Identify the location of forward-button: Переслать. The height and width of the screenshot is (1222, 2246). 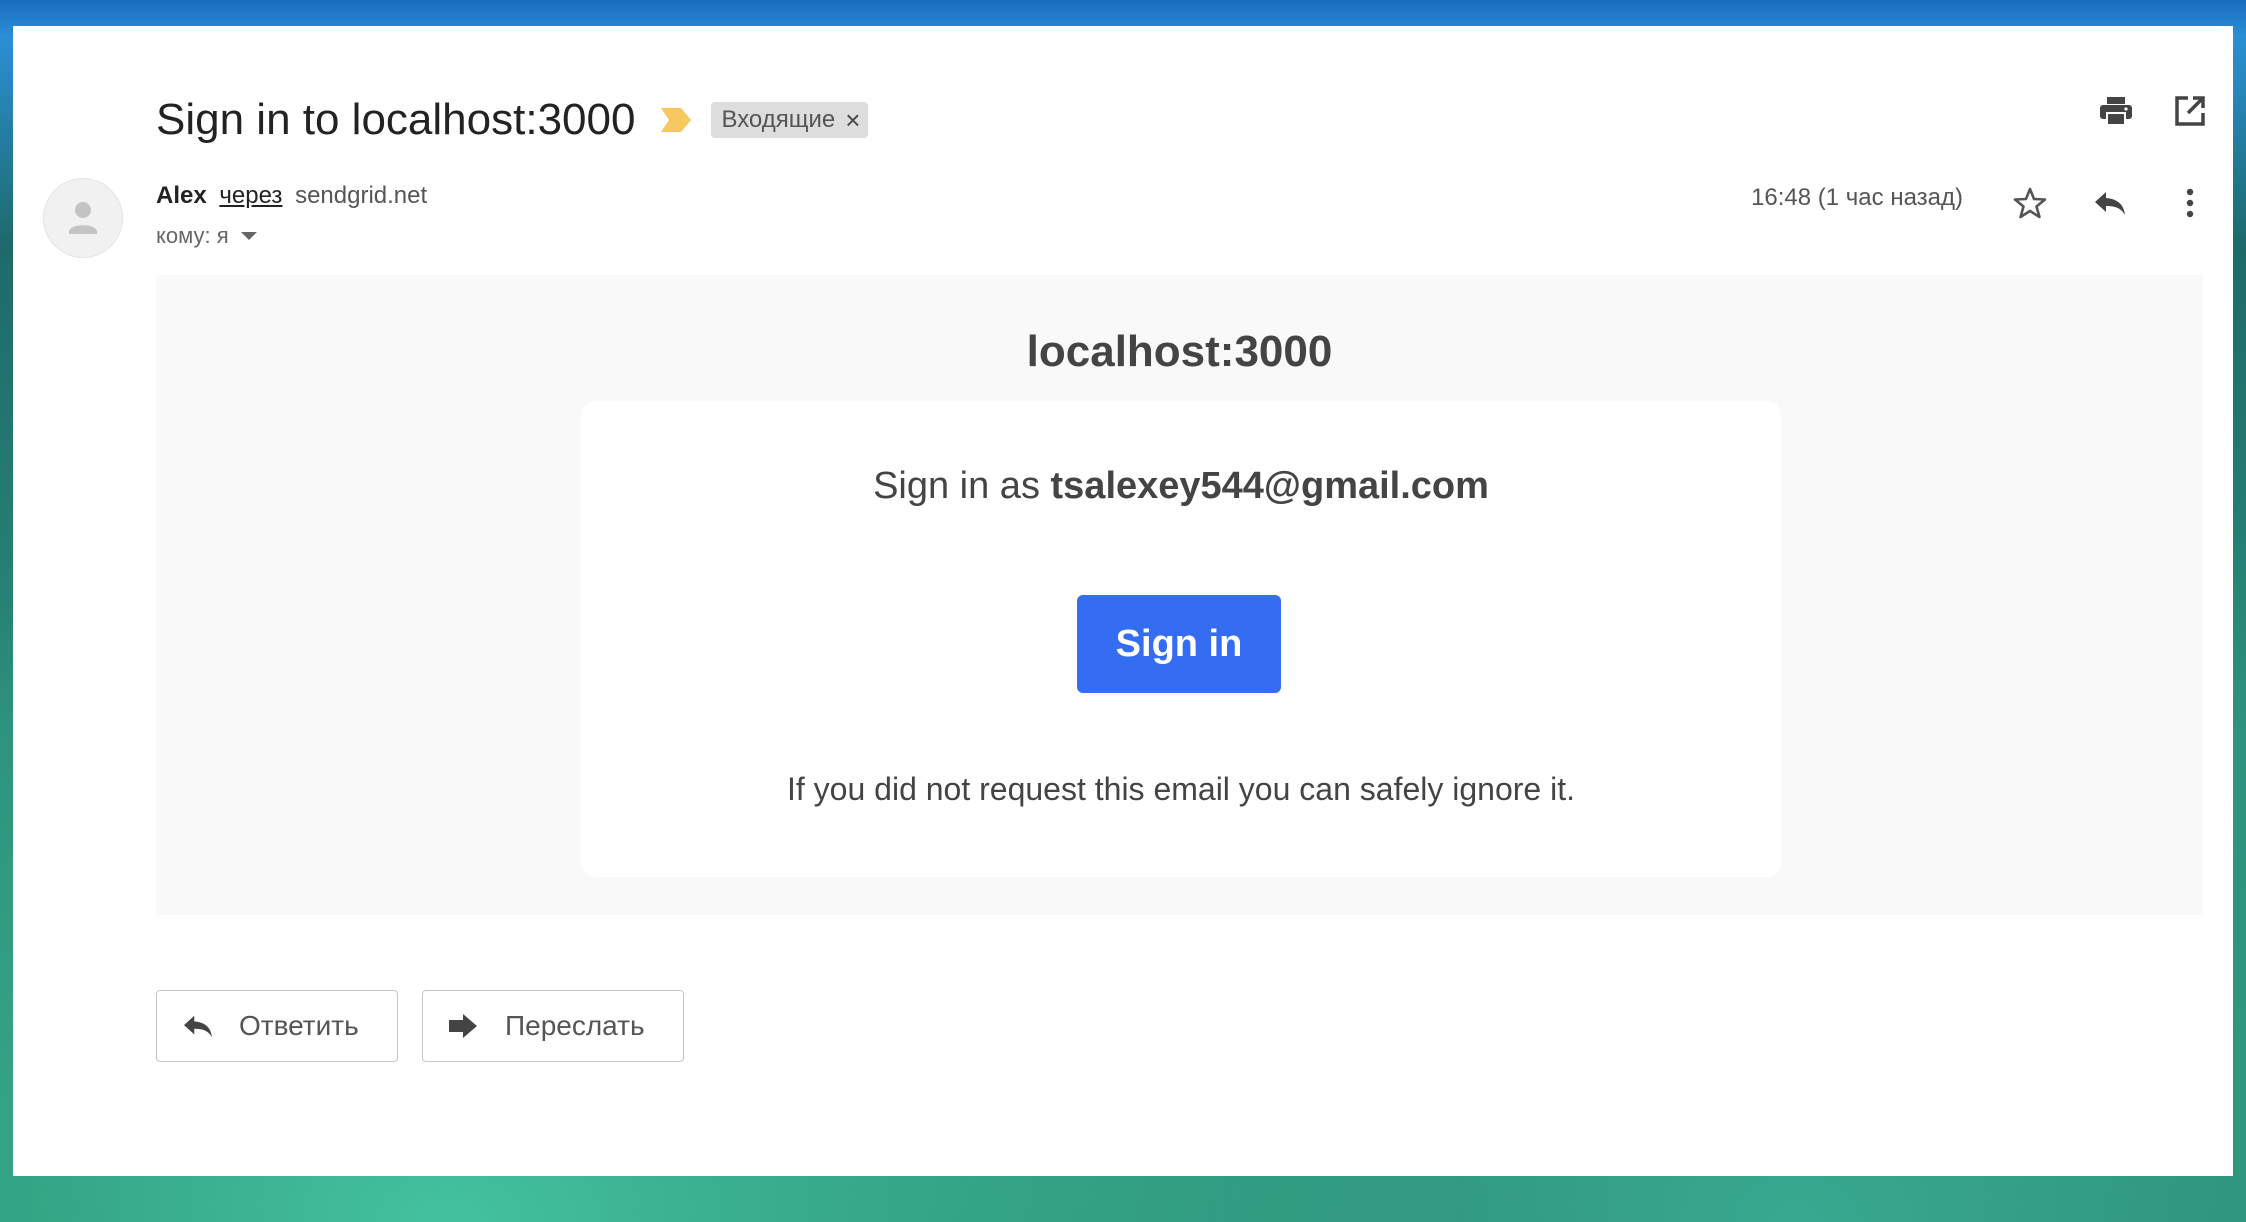
(553, 1026).